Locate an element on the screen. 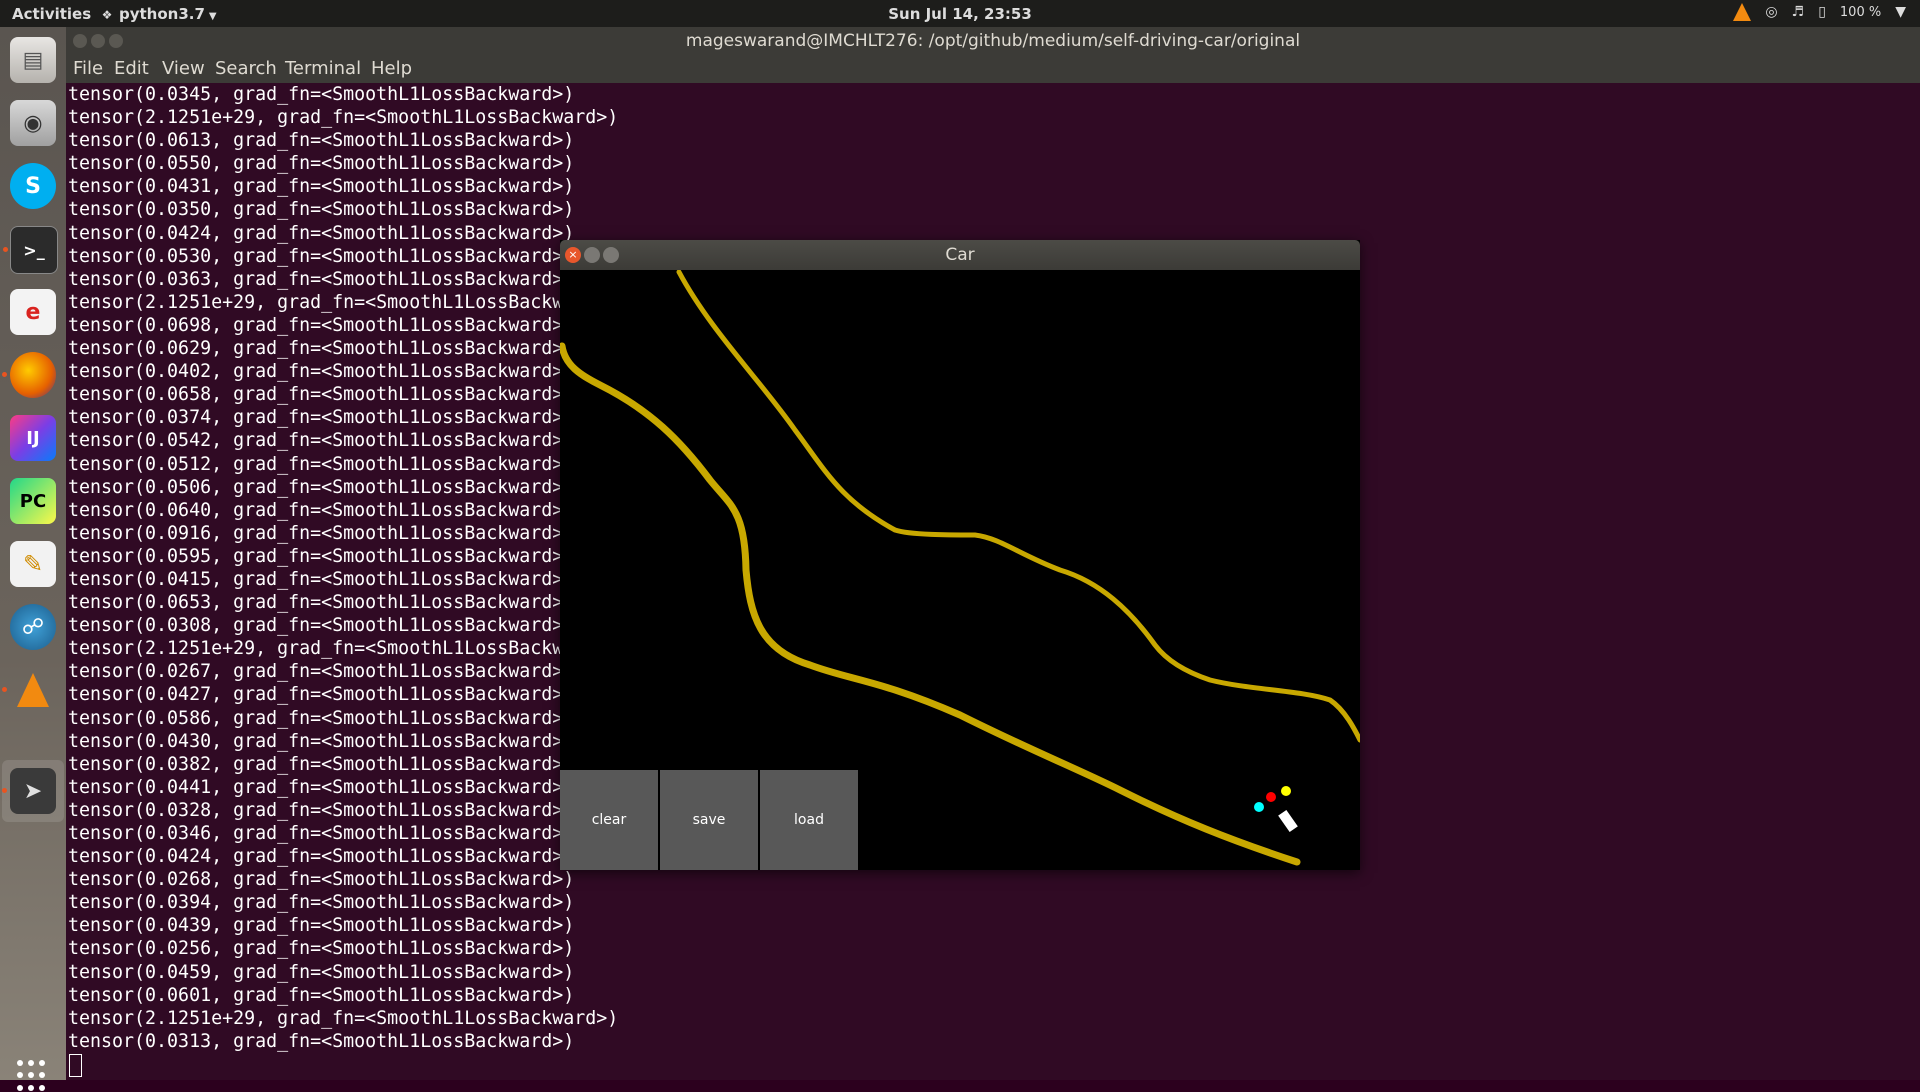 This screenshot has height=1092, width=1920. battery-icon: ▯ is located at coordinates (1822, 12).